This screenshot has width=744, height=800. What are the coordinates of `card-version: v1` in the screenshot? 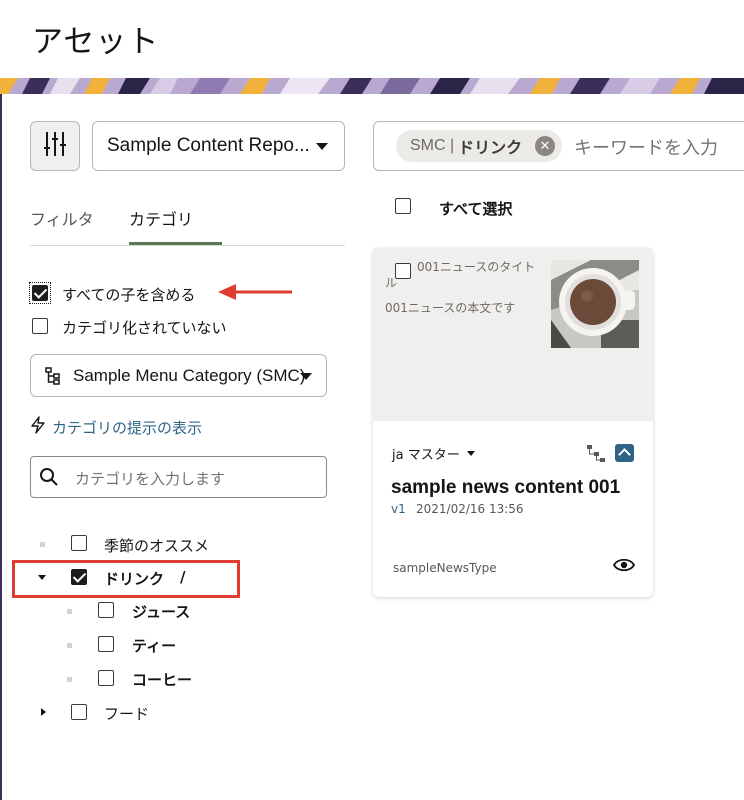 It's located at (398, 509).